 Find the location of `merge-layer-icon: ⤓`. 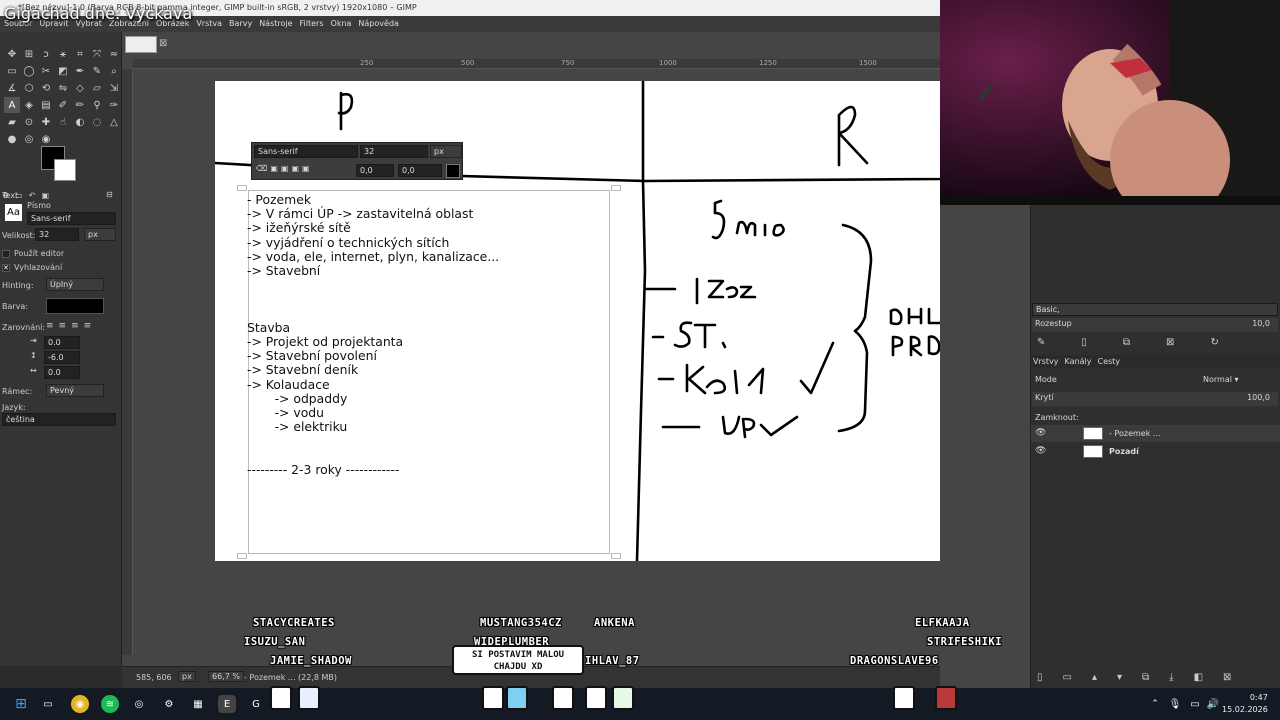

merge-layer-icon: ⤓ is located at coordinates (1171, 677).